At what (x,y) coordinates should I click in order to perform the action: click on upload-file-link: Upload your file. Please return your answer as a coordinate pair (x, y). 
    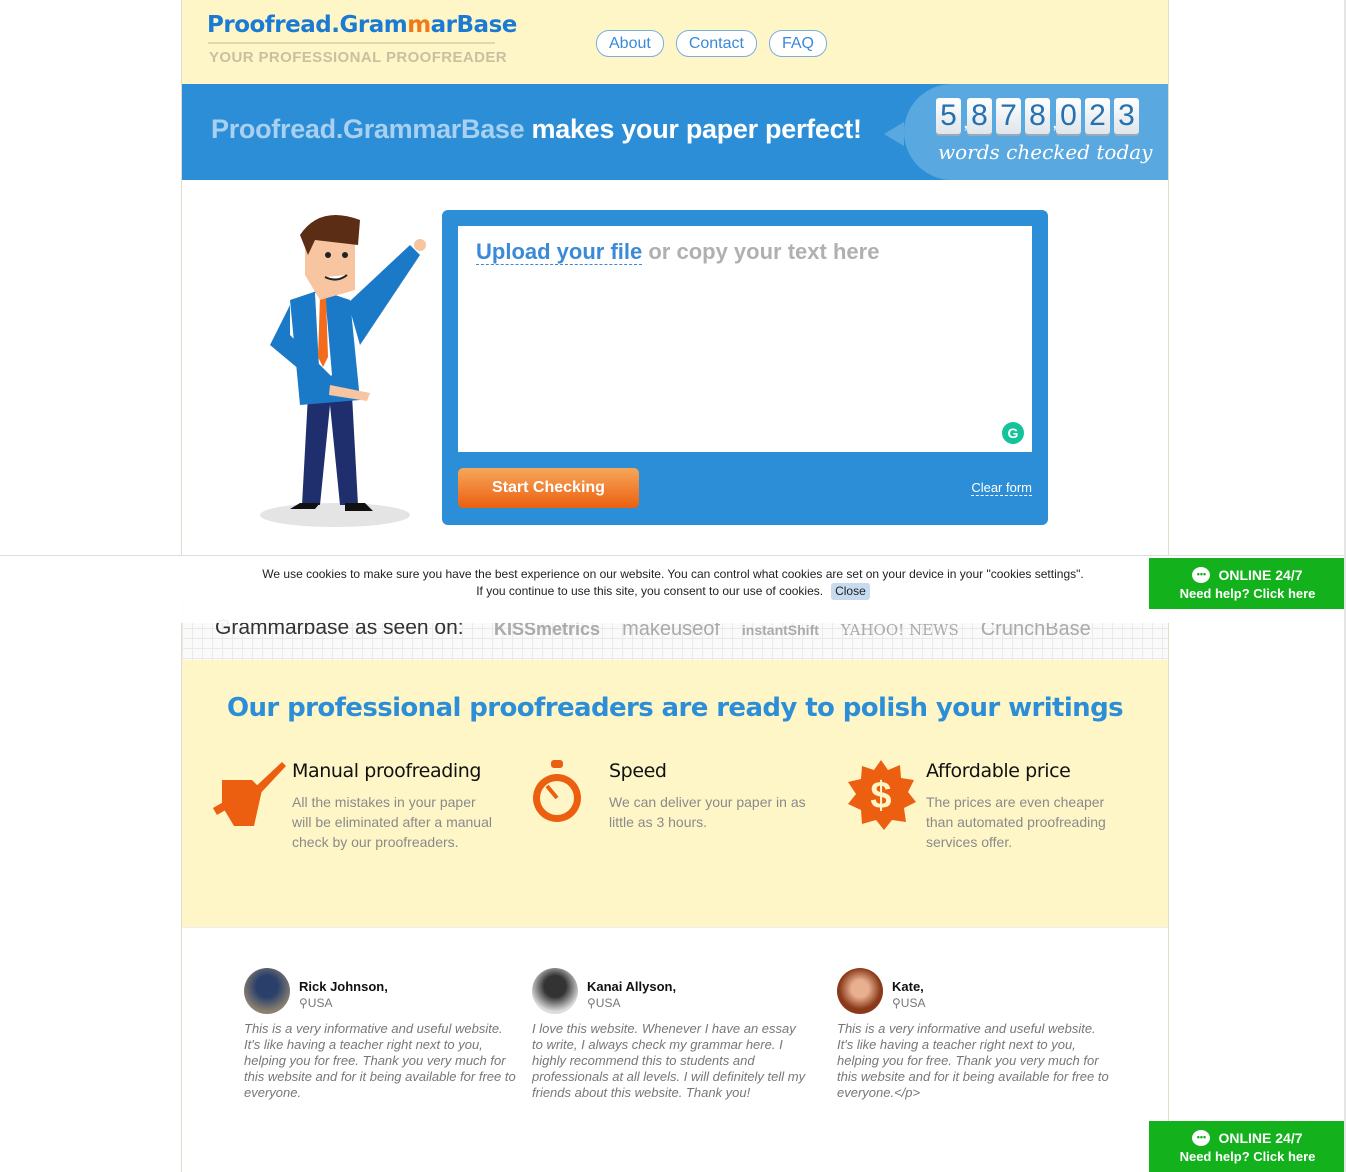
    Looking at the image, I should click on (559, 252).